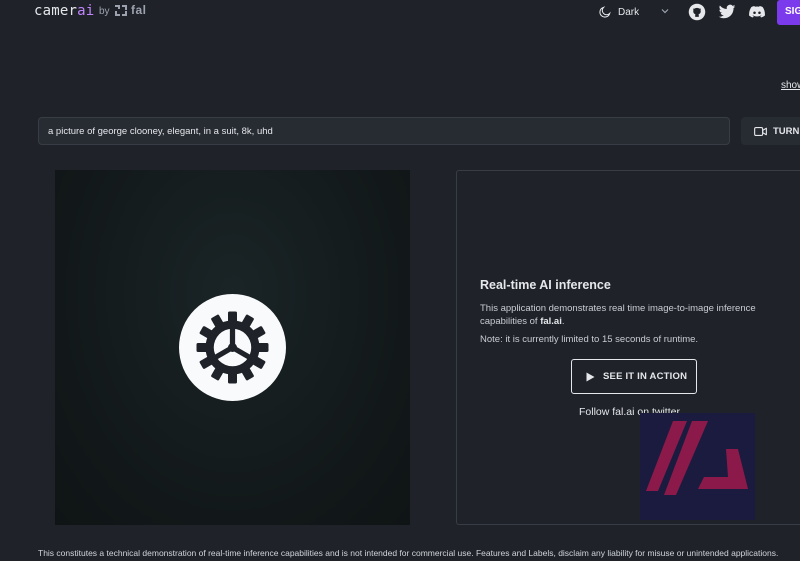 The width and height of the screenshot is (800, 561). I want to click on loading-spinner, so click(232, 347).